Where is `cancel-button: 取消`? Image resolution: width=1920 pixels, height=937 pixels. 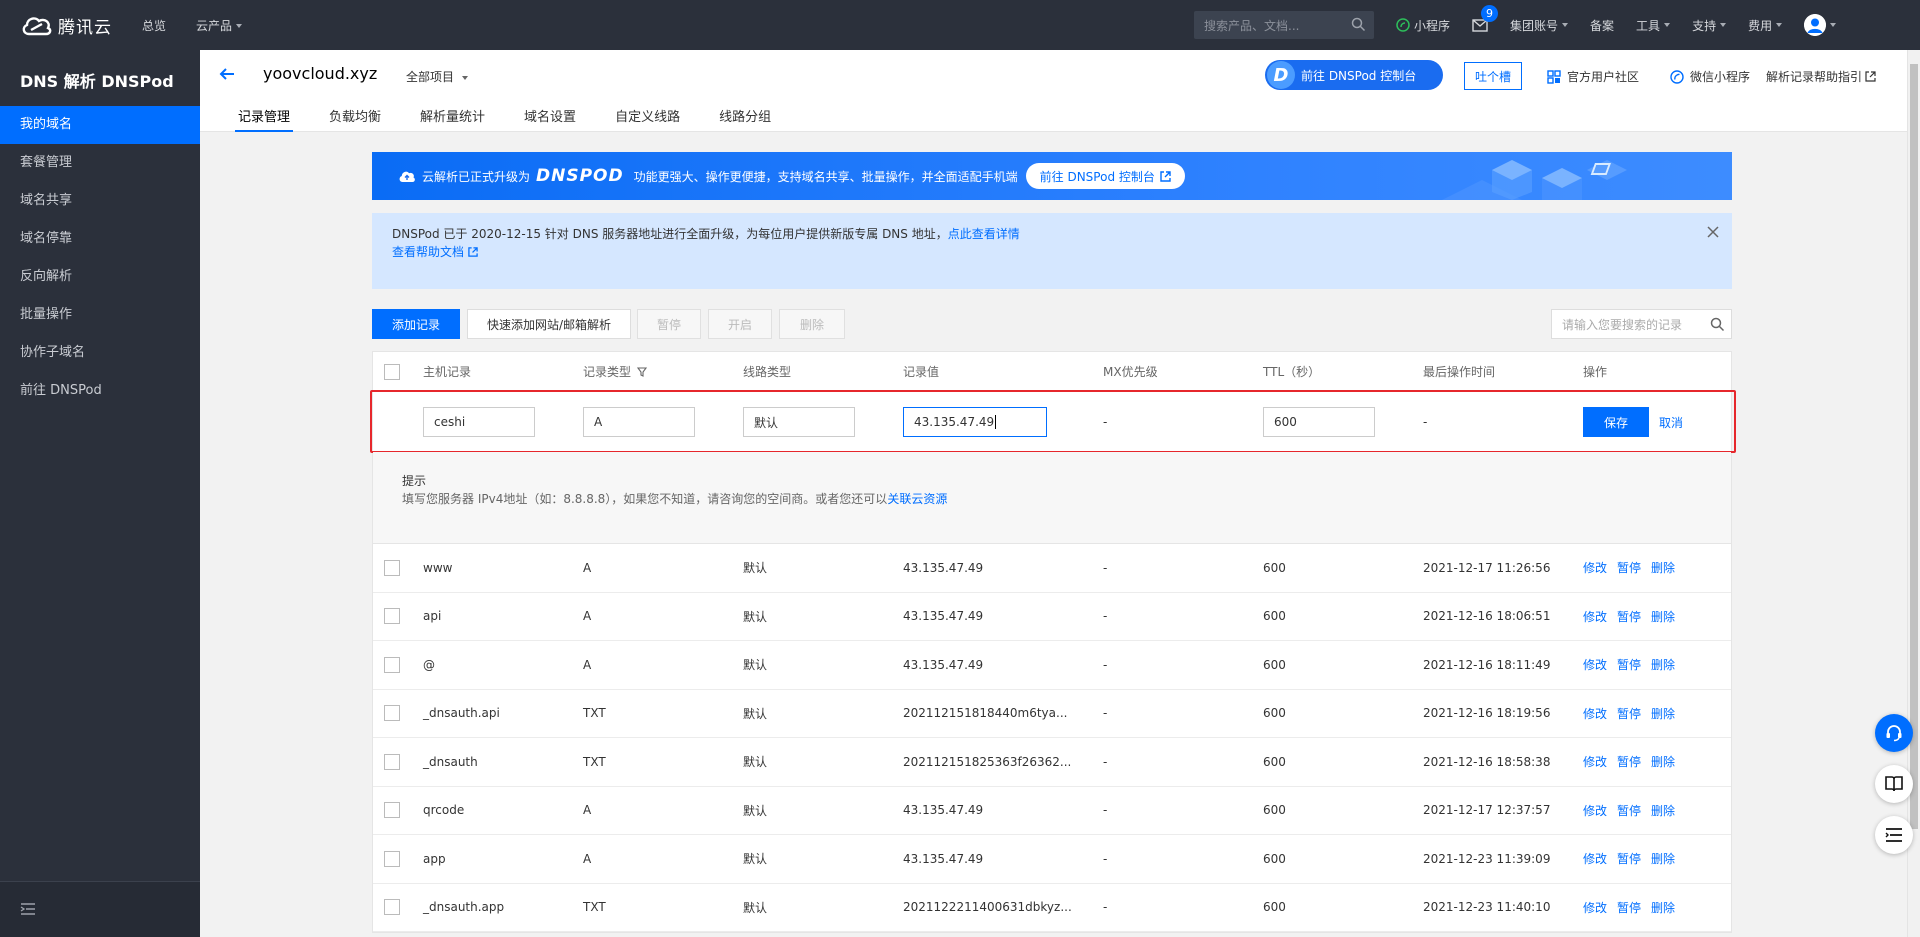
cancel-button: 取消 is located at coordinates (1671, 422).